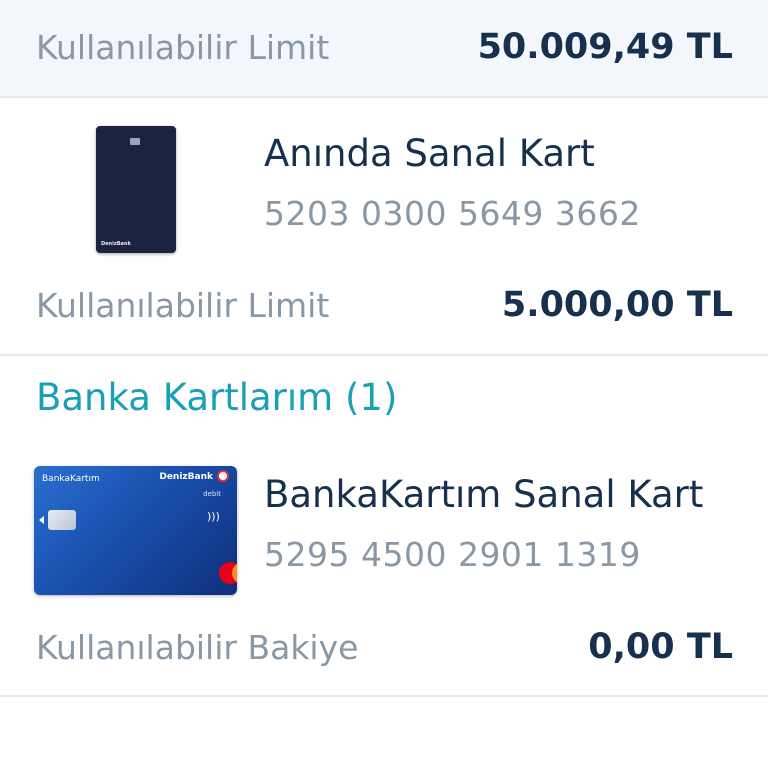 The width and height of the screenshot is (768, 768). I want to click on virtual-card-limit-value: 5.000,00 TL, so click(617, 305).